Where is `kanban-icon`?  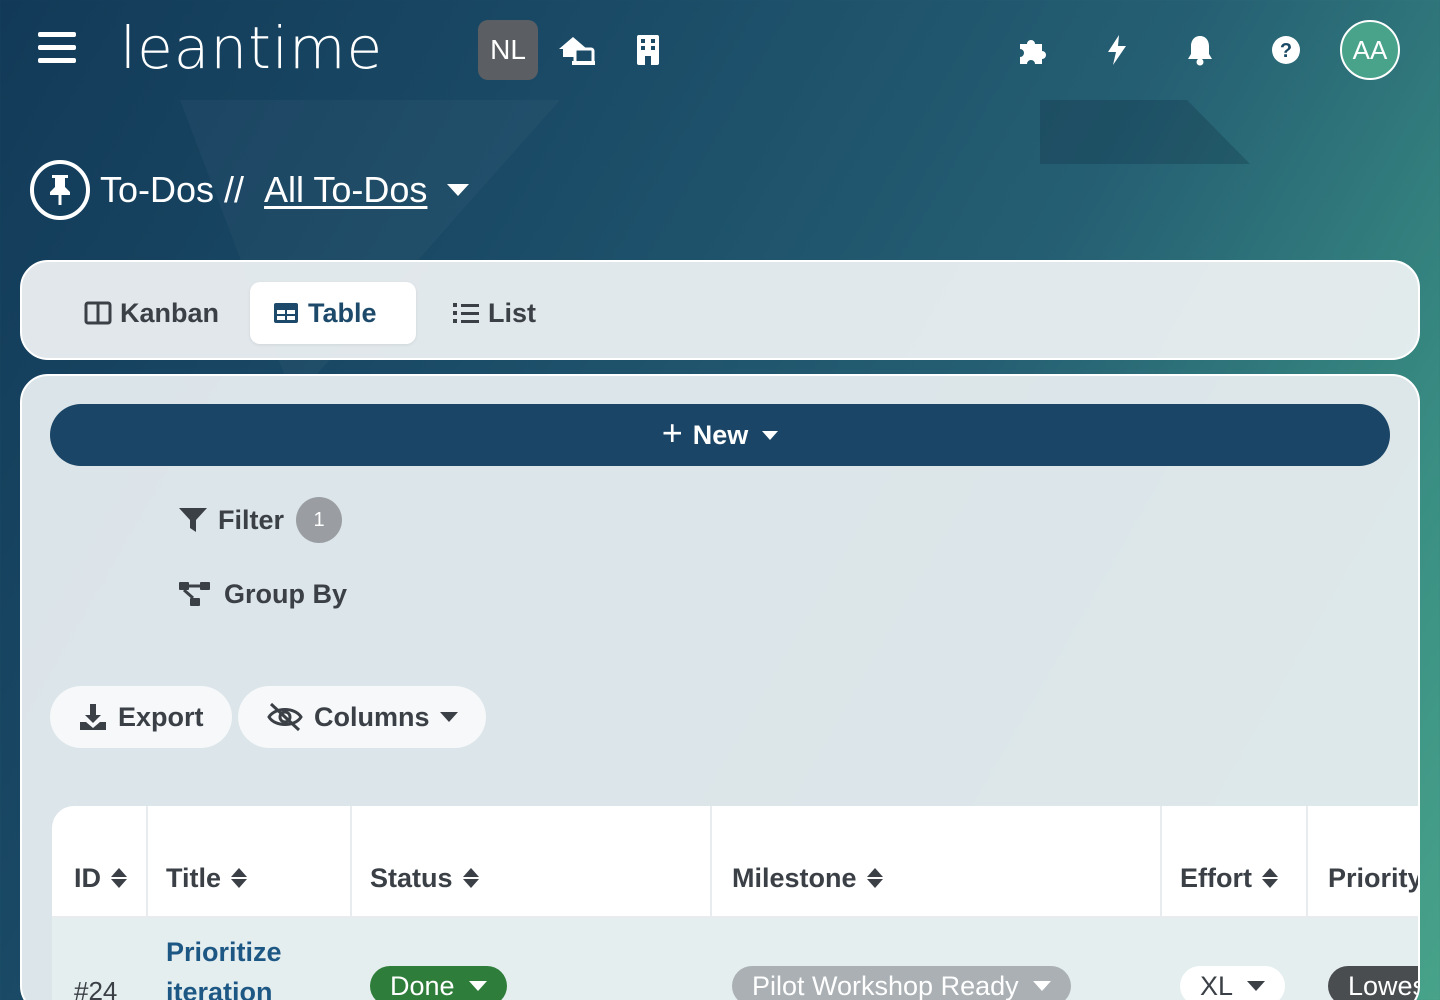 kanban-icon is located at coordinates (98, 313).